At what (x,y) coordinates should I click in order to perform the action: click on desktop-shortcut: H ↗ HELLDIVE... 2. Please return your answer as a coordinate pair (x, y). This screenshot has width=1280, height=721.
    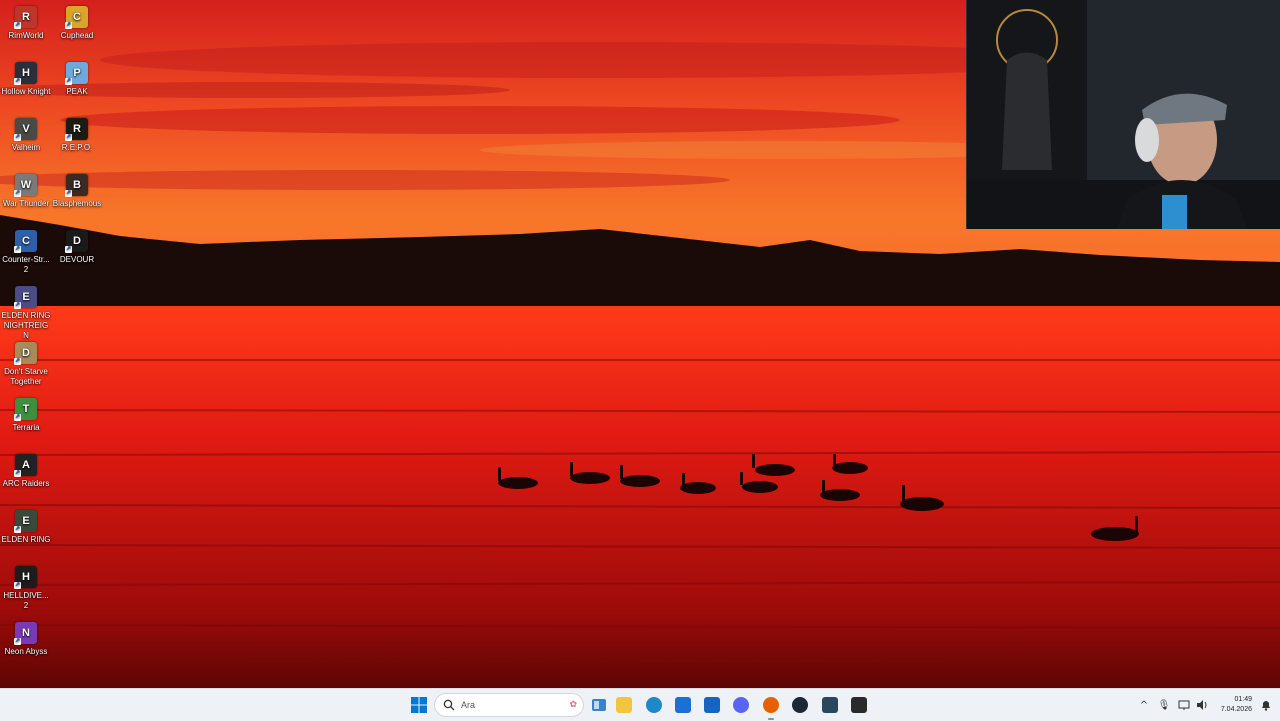
    Looking at the image, I should click on (26, 586).